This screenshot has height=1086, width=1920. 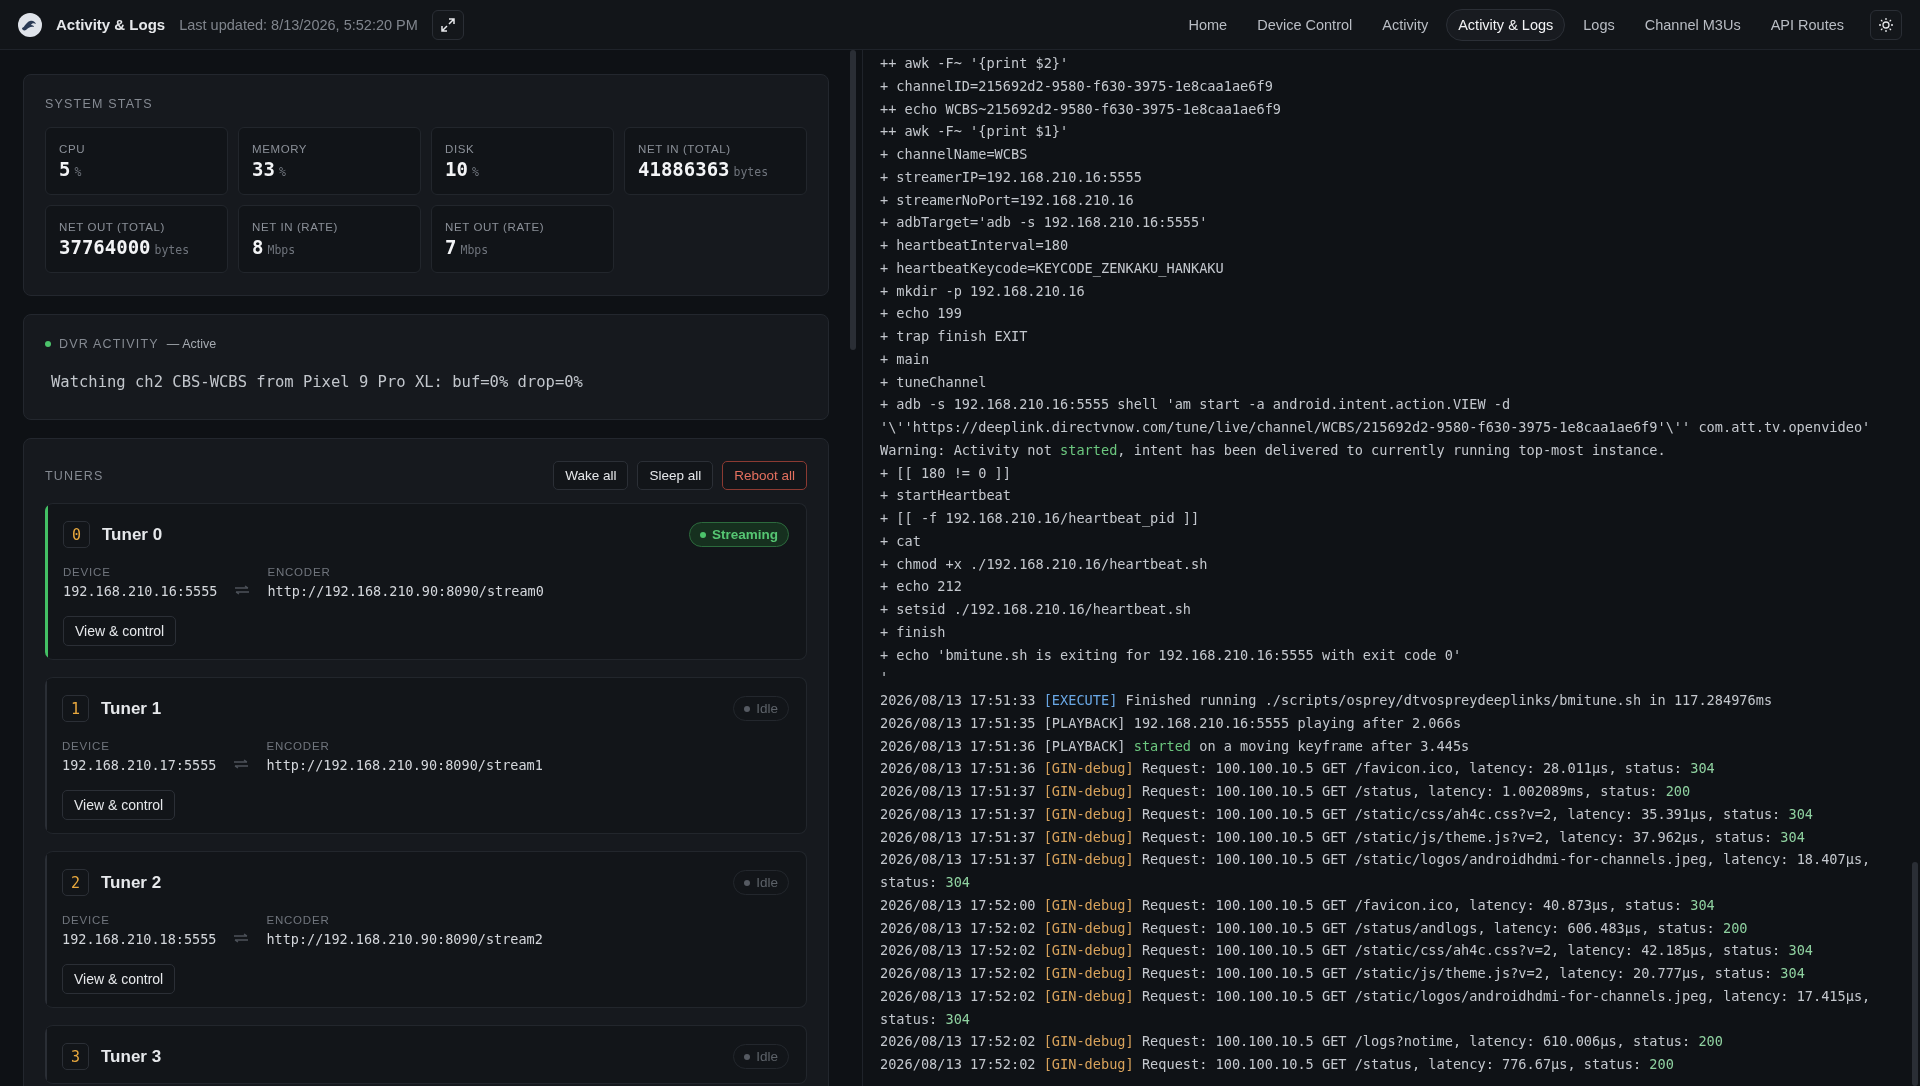 I want to click on log-line: + adb -s 192.168.210.16:5555 shell 'am start -a android.intent.action.VIEW -d '\''https://deeplink.directvnow.com/tune/live/channel/WCBS/215692d2-9580-f630-3975-1e8caa1ae6f9'\'' com.att.tv.openvideo', so click(x=1376, y=416).